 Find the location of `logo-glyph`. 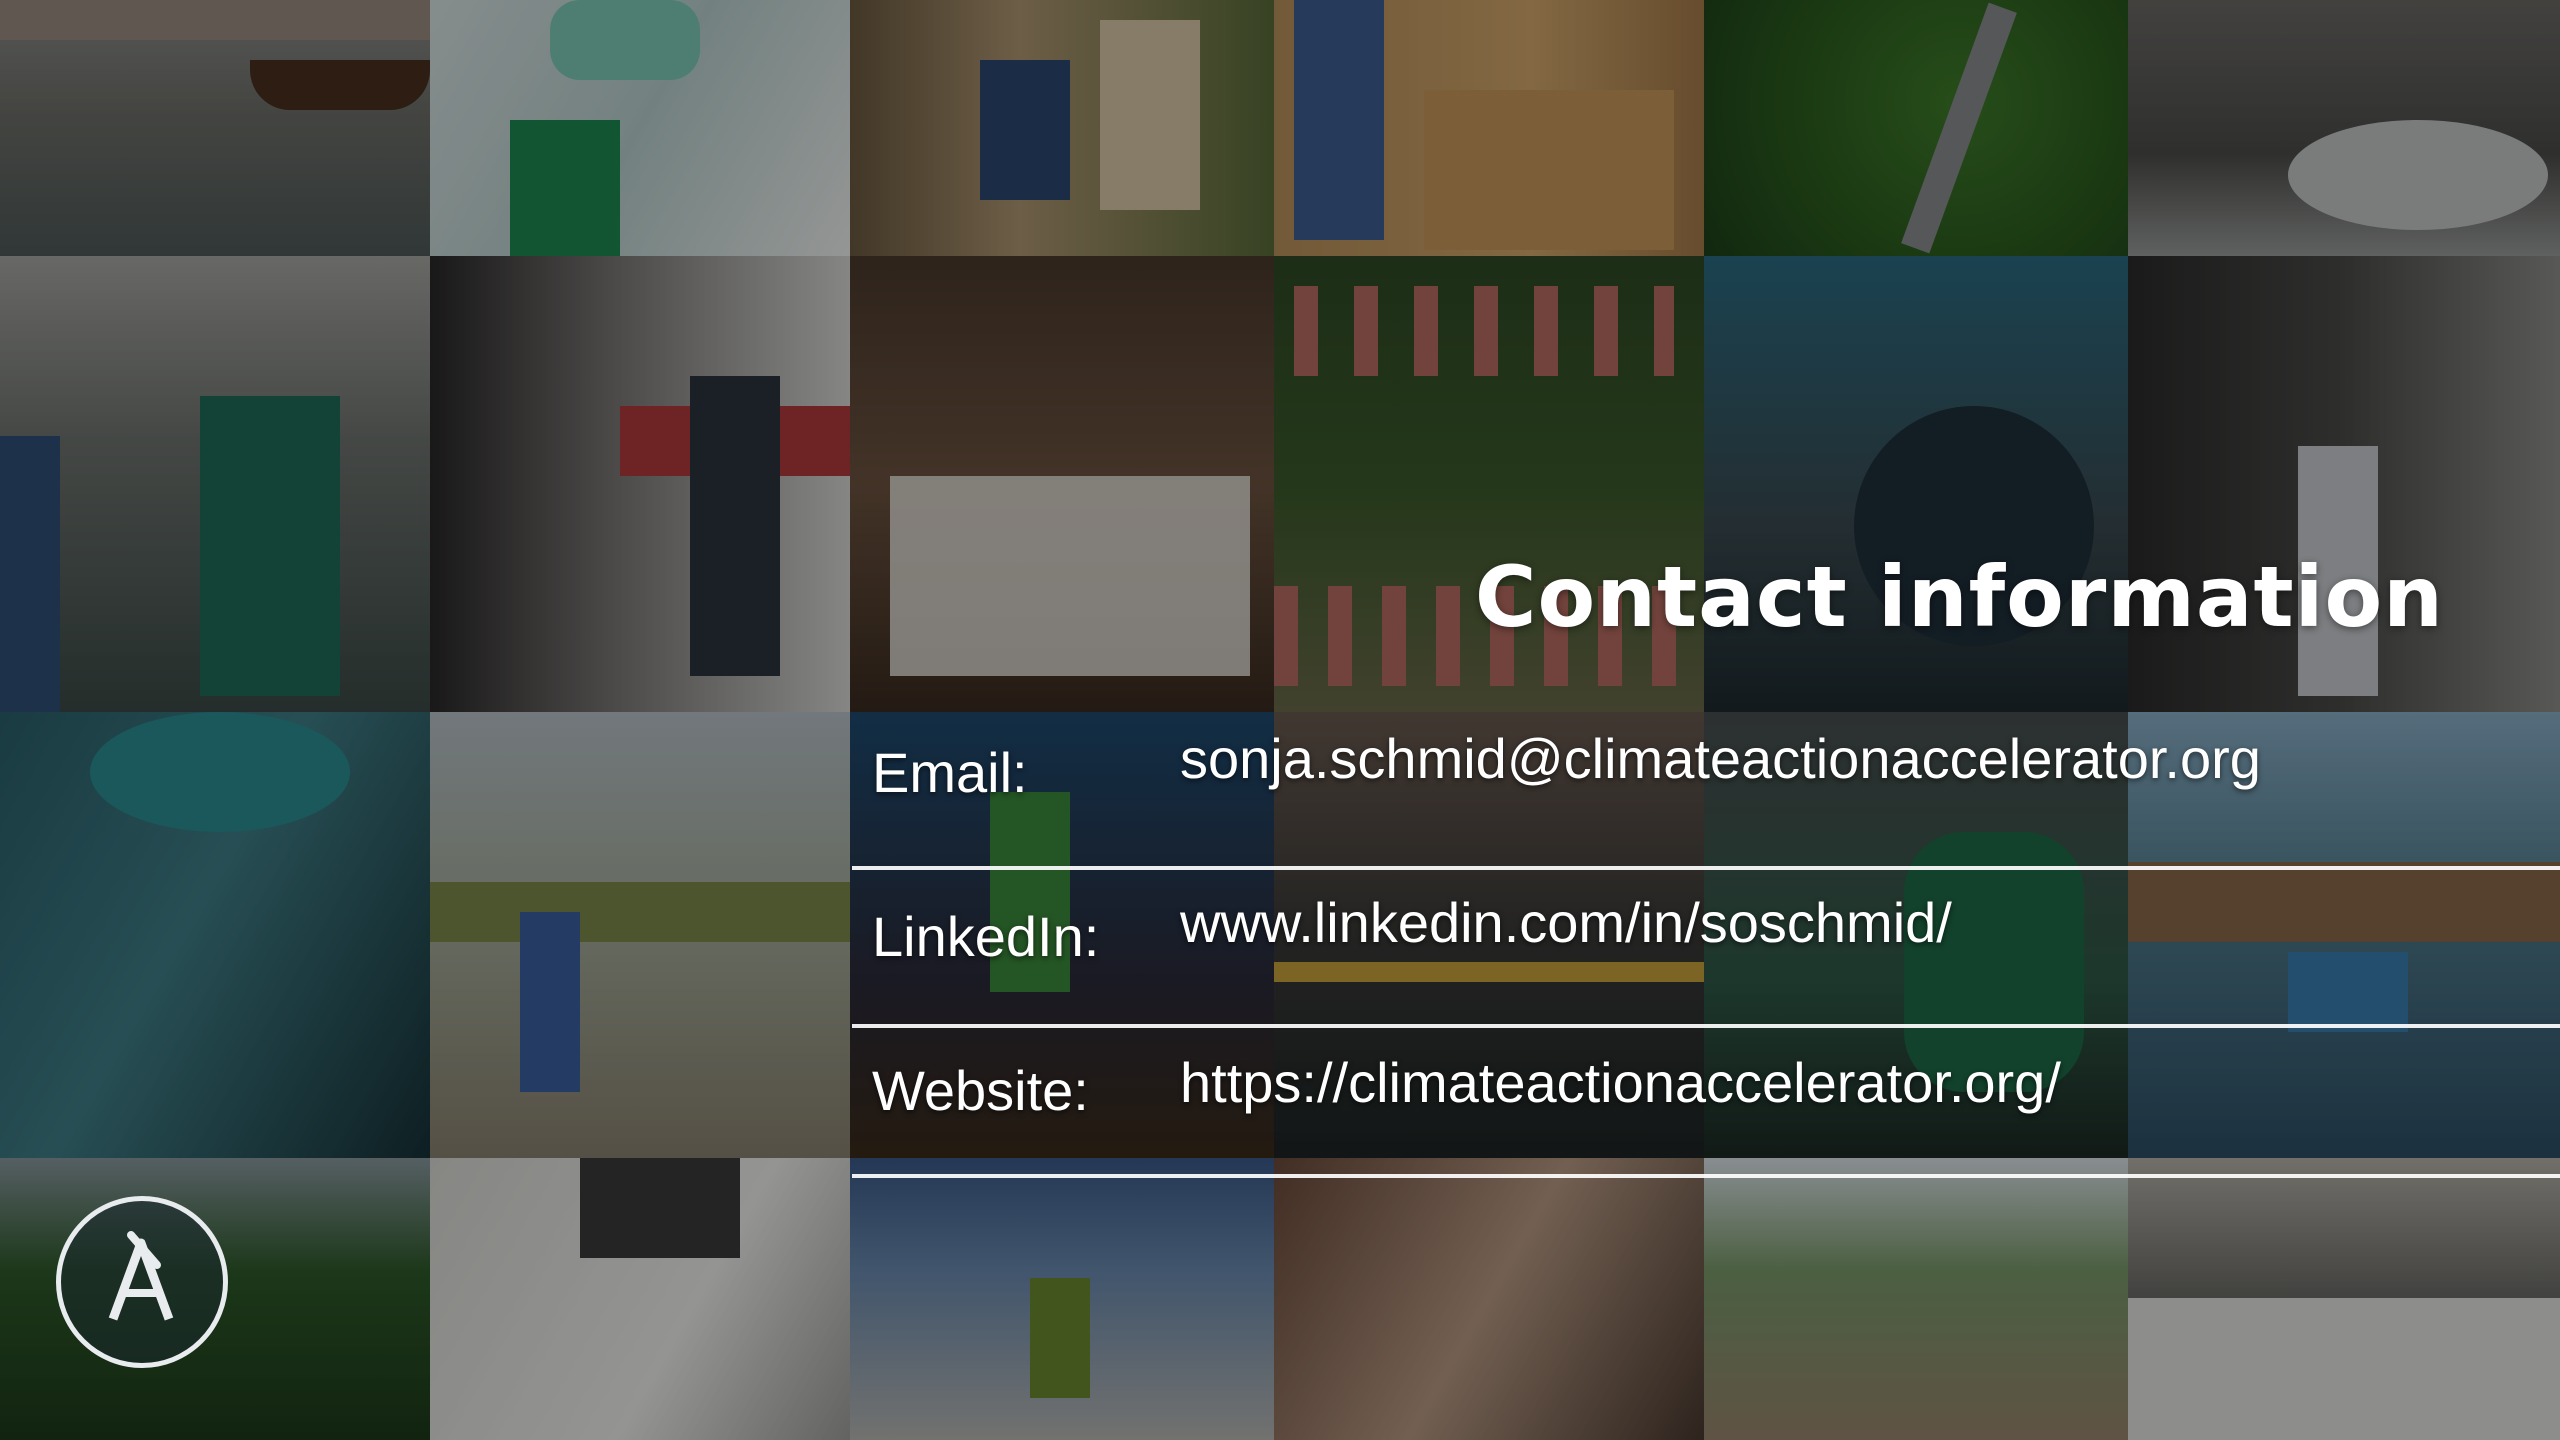

logo-glyph is located at coordinates (141, 1276).